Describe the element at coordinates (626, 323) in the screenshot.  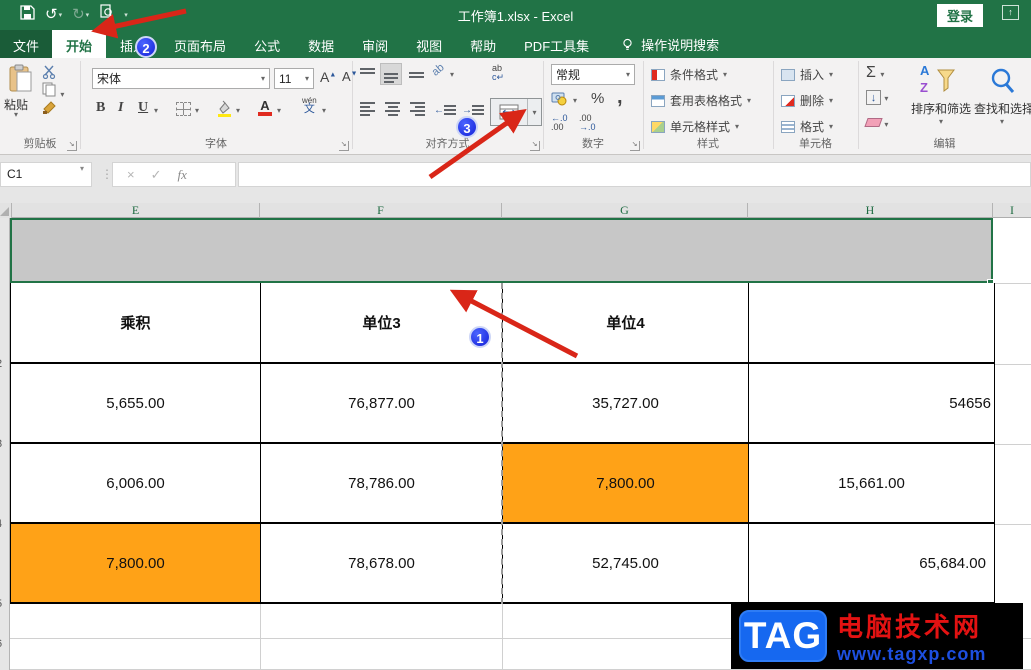
I see `cell-g2: 单位4` at that location.